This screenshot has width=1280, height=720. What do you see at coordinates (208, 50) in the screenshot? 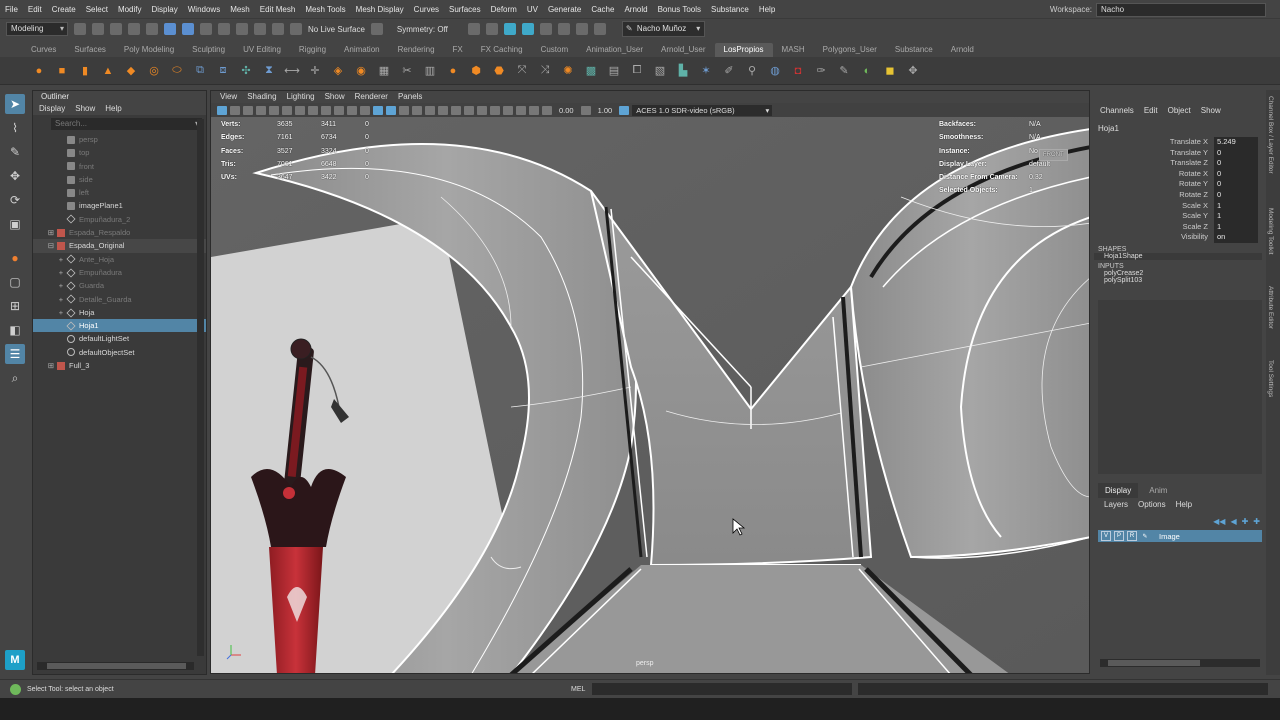
I see `shelf-tab-sculpting: Sculpting` at bounding box center [208, 50].